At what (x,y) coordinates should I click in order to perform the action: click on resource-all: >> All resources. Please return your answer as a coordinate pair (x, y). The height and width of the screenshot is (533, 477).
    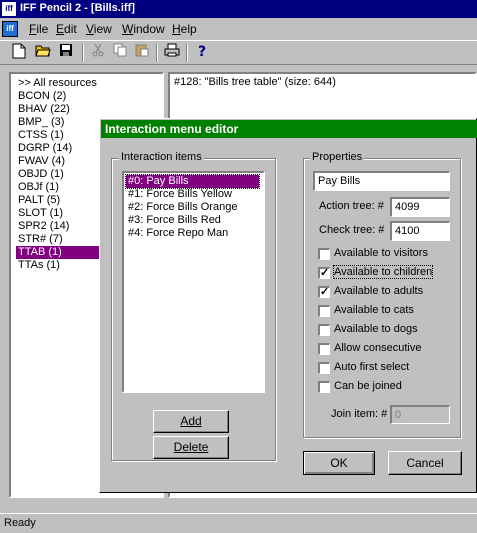
    Looking at the image, I should click on (57, 83).